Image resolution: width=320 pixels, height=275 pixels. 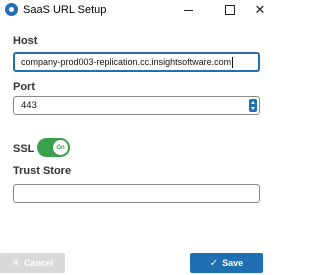 I want to click on maximize-icon, so click(x=230, y=10).